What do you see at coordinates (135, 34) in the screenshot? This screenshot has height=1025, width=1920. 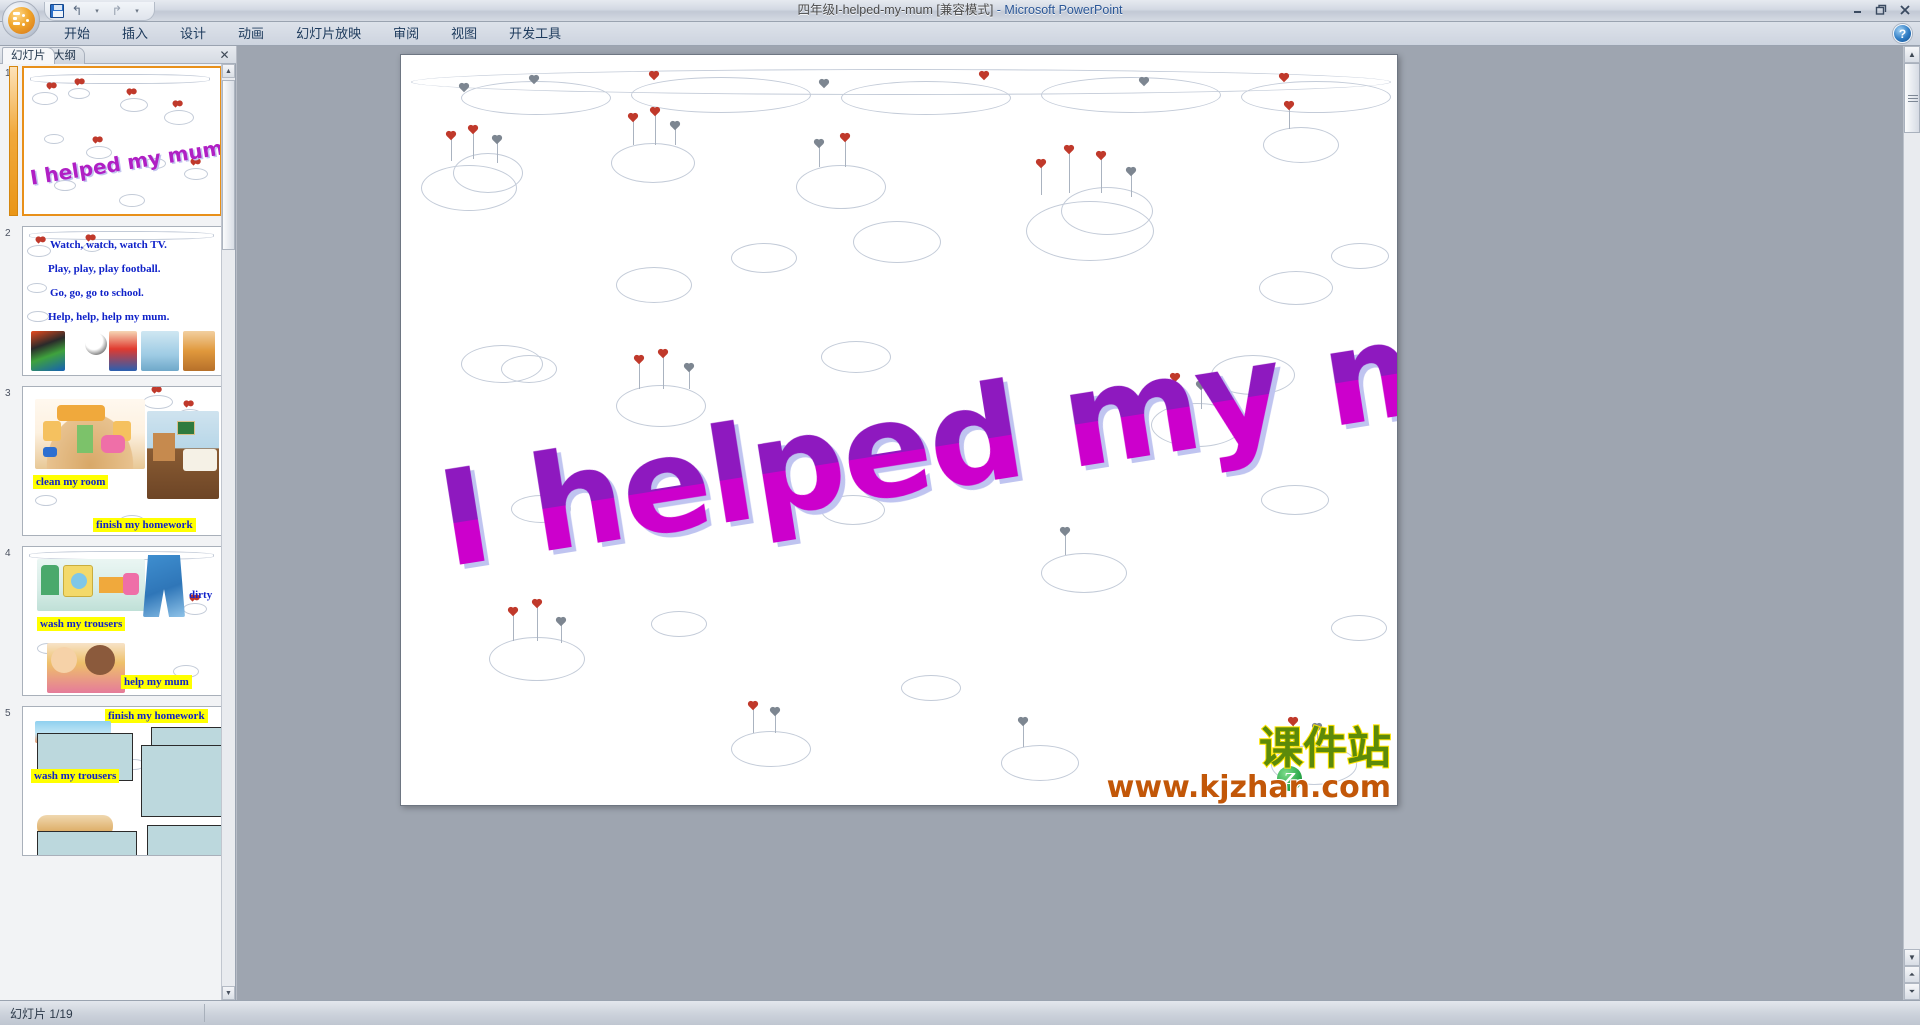 I see `tab-insert: 插入` at bounding box center [135, 34].